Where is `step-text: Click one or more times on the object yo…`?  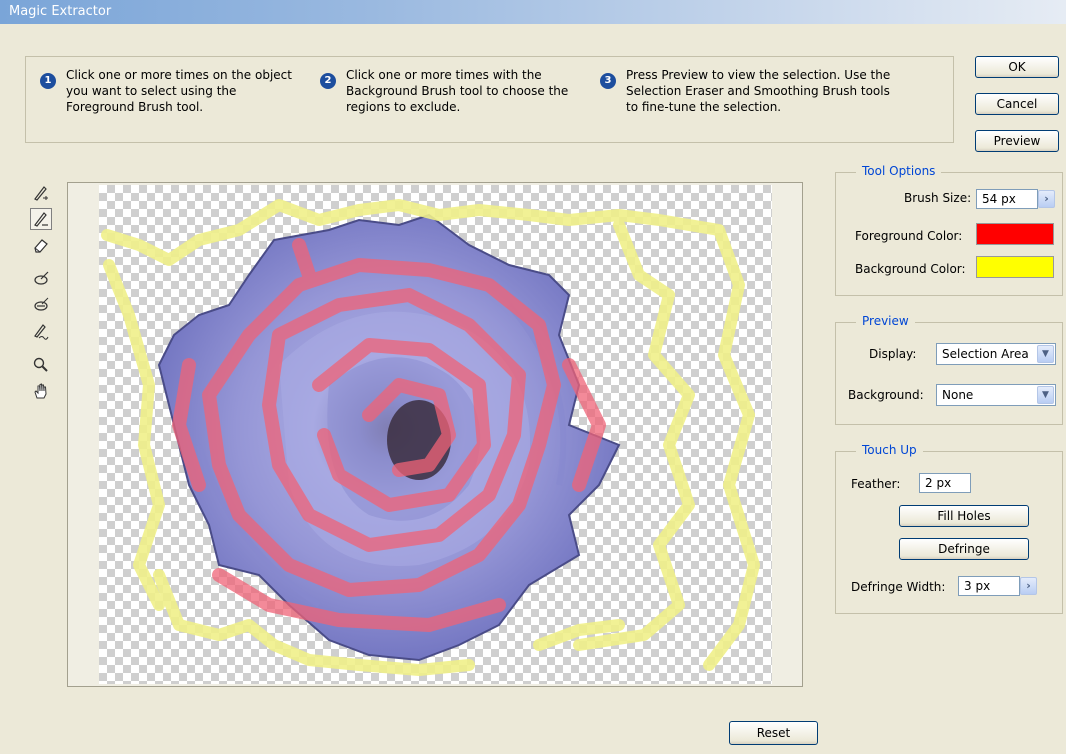
step-text: Click one or more times on the object yo… is located at coordinates (179, 91).